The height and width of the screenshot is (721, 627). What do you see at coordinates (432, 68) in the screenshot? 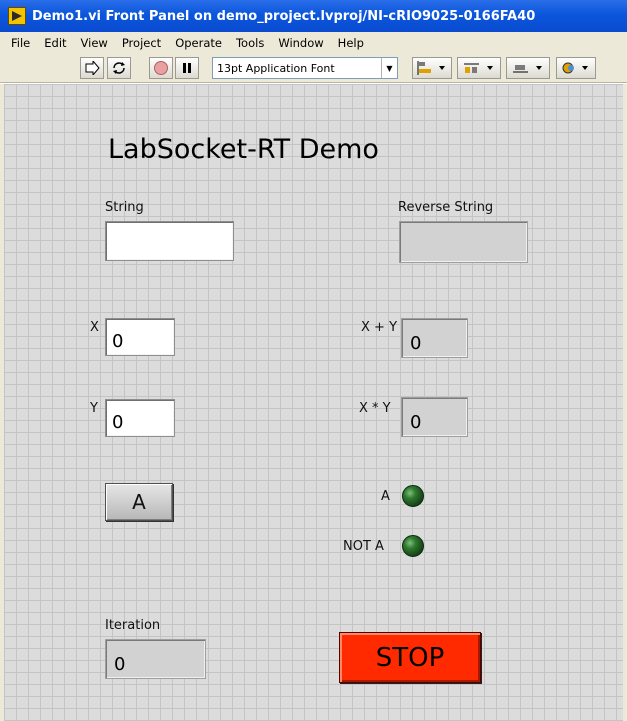
I see `align-objects-icon` at bounding box center [432, 68].